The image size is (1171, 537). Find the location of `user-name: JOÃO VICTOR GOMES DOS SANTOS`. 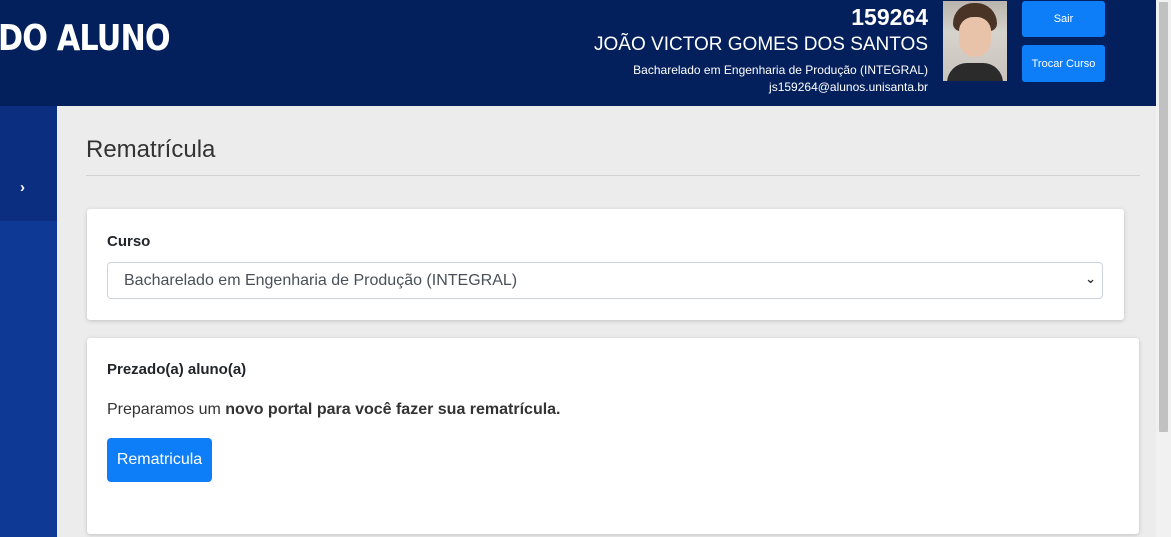

user-name: JOÃO VICTOR GOMES DOS SANTOS is located at coordinates (761, 44).